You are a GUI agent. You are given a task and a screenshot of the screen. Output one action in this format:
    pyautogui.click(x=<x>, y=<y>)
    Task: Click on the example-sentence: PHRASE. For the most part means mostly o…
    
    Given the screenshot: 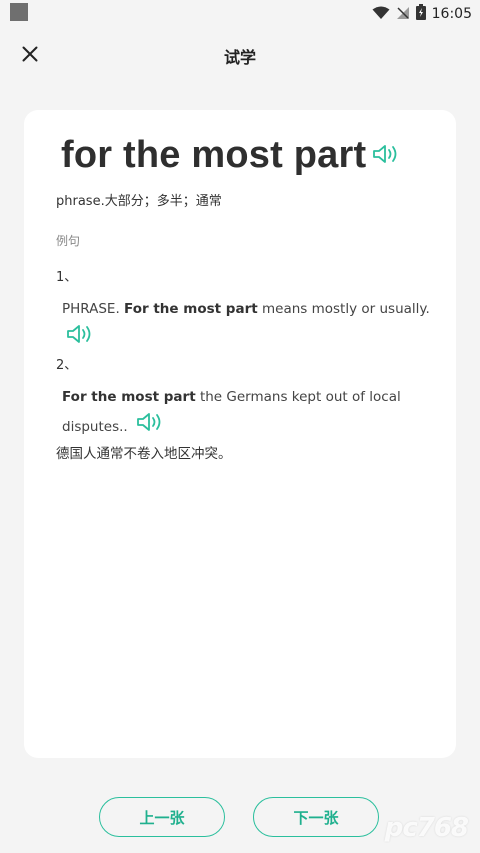 What is the action you would take?
    pyautogui.click(x=246, y=325)
    